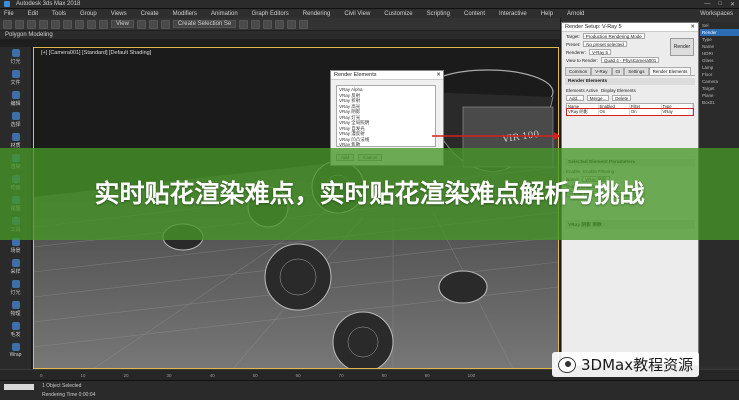 Image resolution: width=739 pixels, height=400 pixels. What do you see at coordinates (601, 71) in the screenshot?
I see `render-setup-tab: V-Ray` at bounding box center [601, 71].